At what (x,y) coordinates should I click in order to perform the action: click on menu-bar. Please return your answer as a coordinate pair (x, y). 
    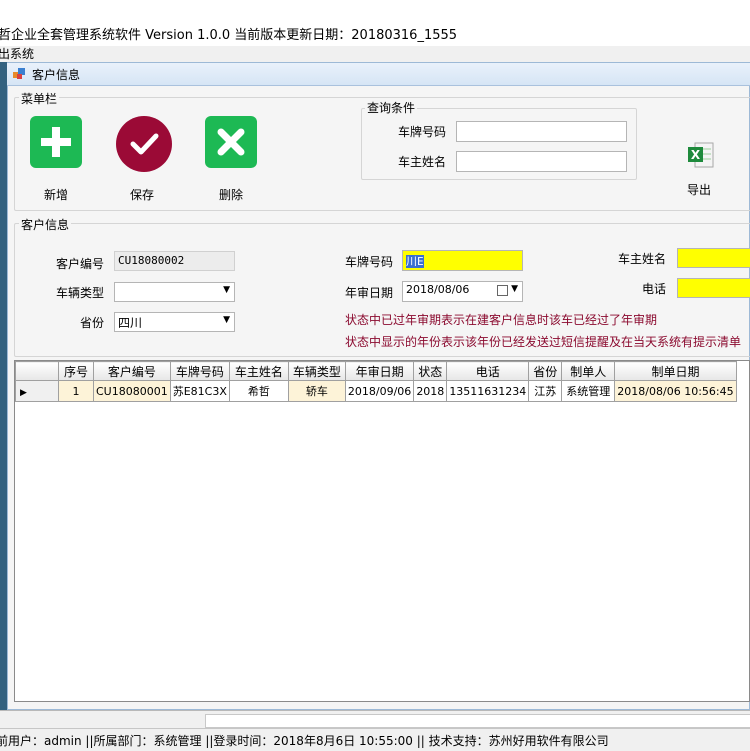
    Looking at the image, I should click on (375, 54).